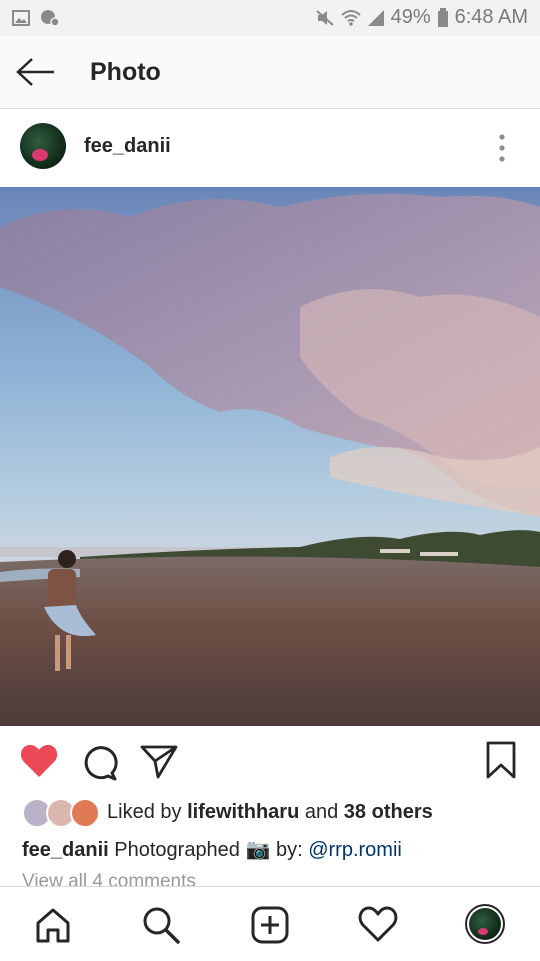 Image resolution: width=540 pixels, height=961 pixels. What do you see at coordinates (321, 812) in the screenshot?
I see `likes-connector: and` at bounding box center [321, 812].